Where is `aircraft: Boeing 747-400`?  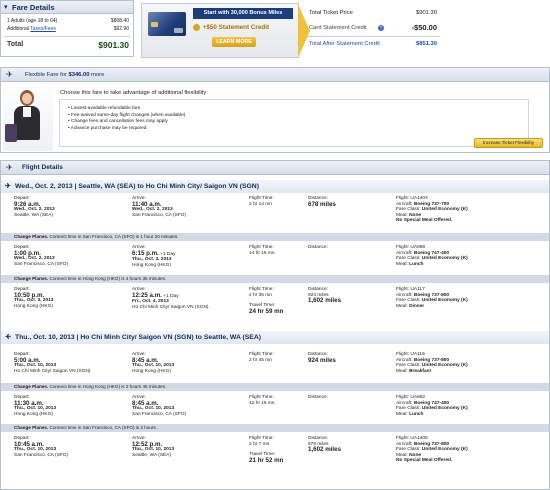
aircraft: Boeing 747-400 is located at coordinates (431, 253).